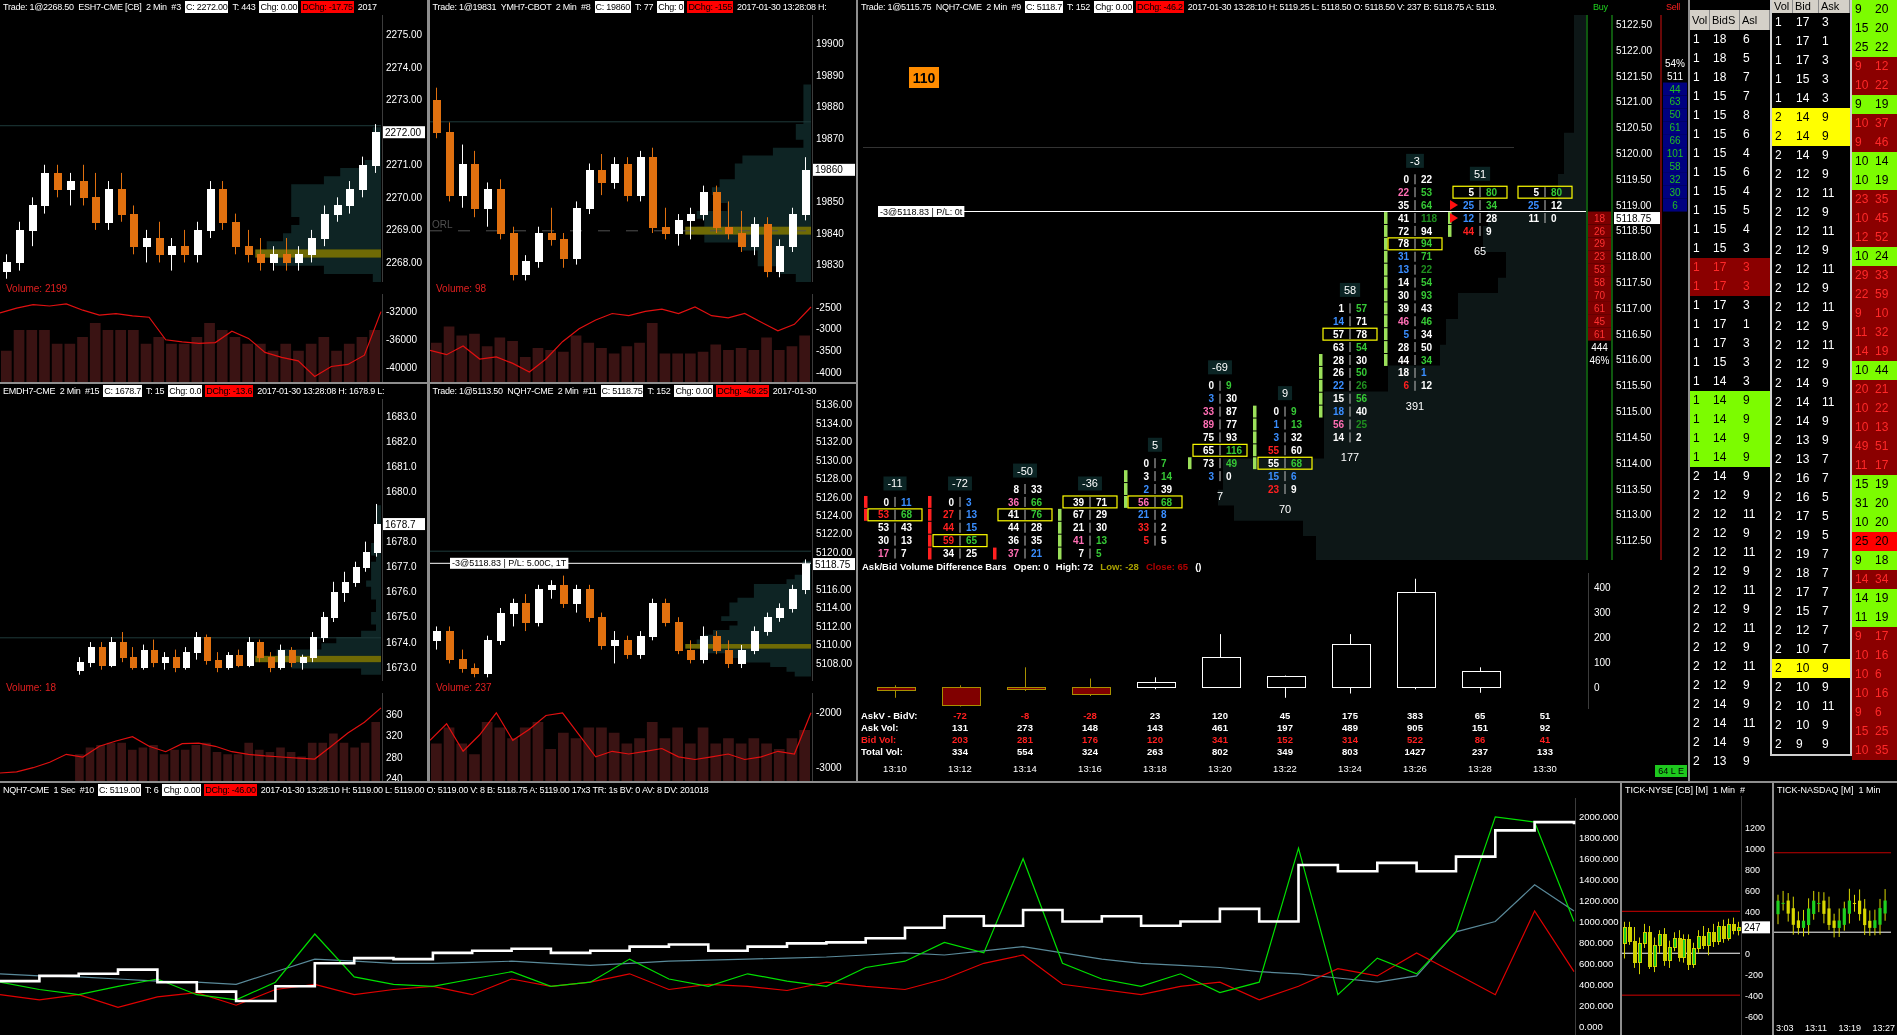  Describe the element at coordinates (1599, 360) in the screenshot. I see `side-summary: 46%` at that location.